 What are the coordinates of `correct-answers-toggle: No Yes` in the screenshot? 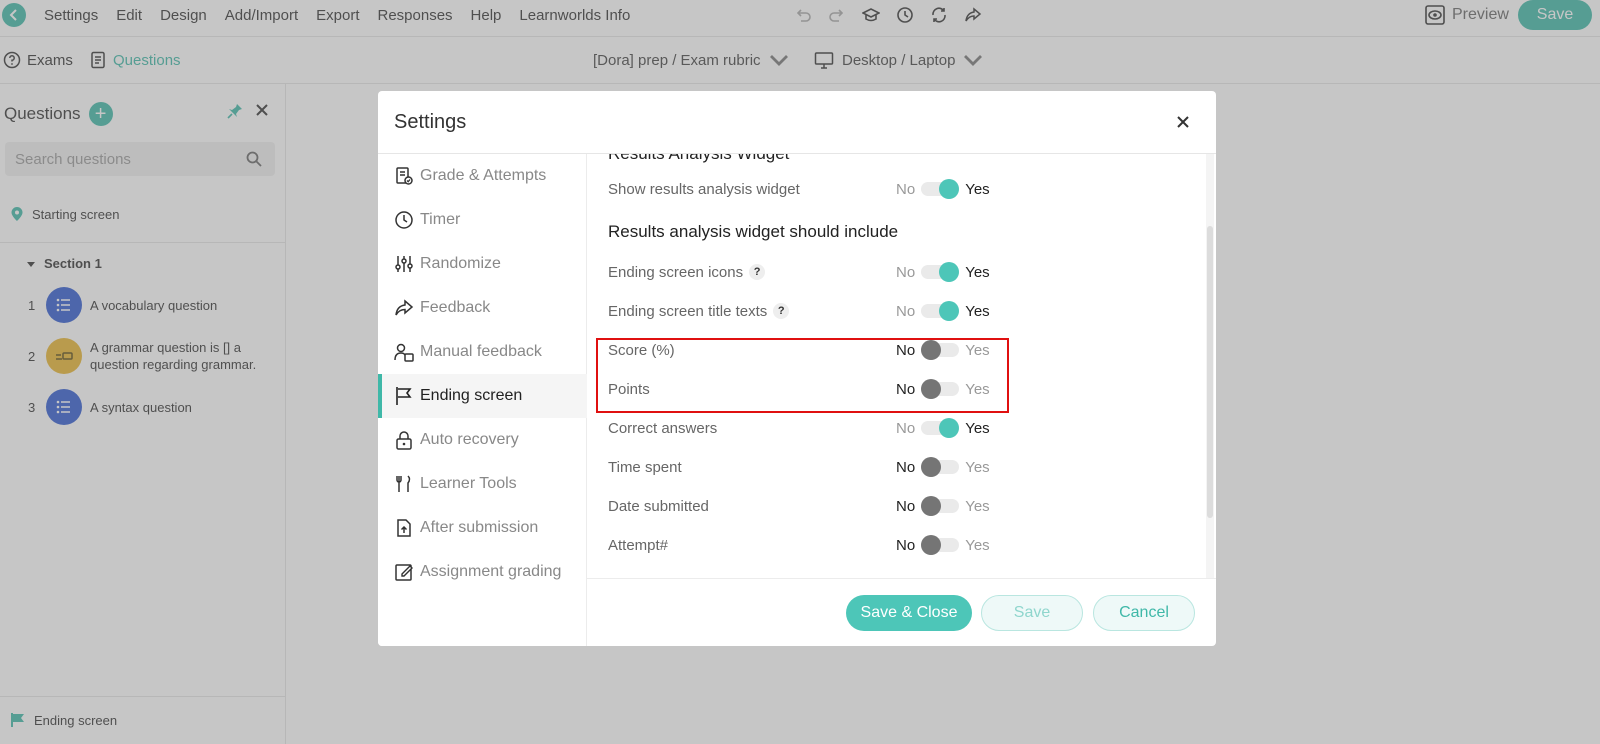 It's located at (943, 428).